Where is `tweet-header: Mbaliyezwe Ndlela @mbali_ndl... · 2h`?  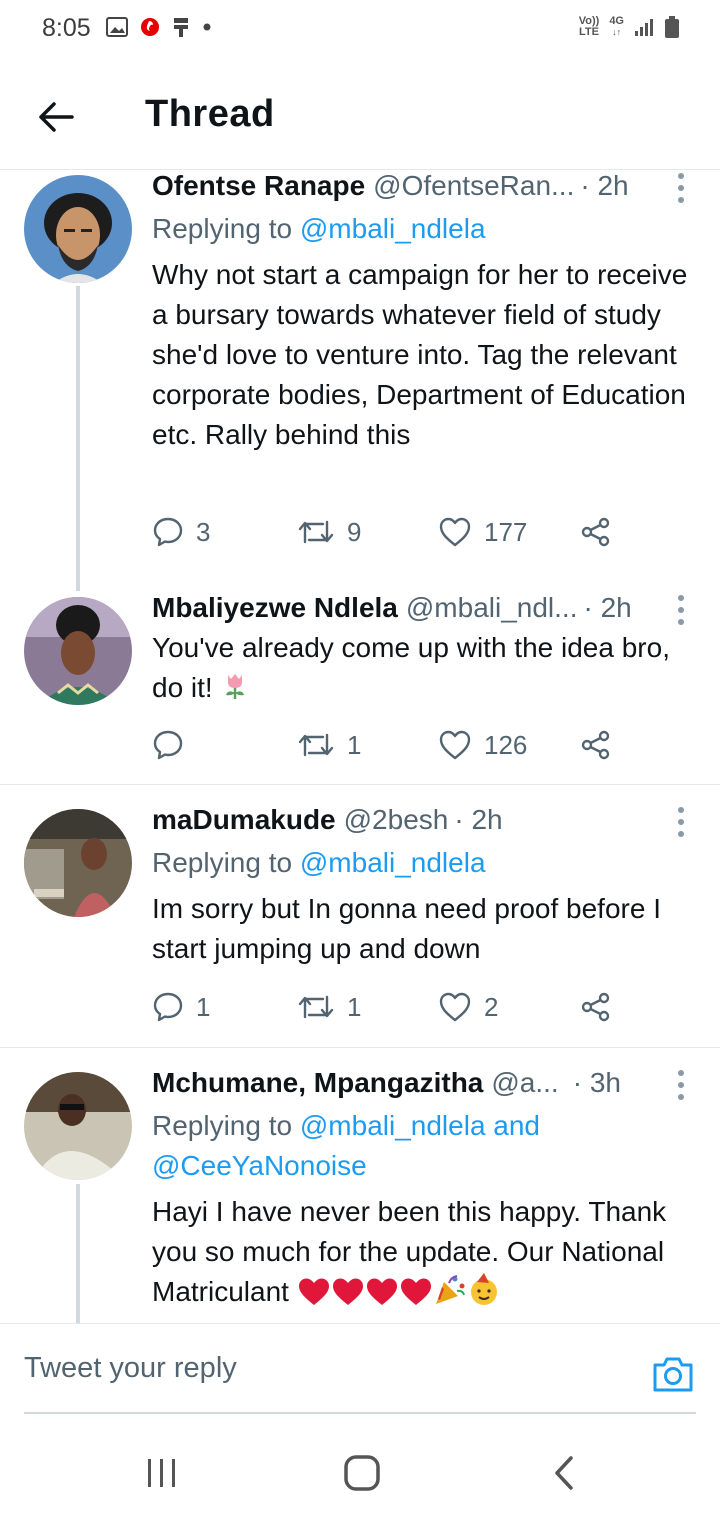
tweet-header: Mbaliyezwe Ndlela @mbali_ndl... · 2h is located at coordinates (426, 608).